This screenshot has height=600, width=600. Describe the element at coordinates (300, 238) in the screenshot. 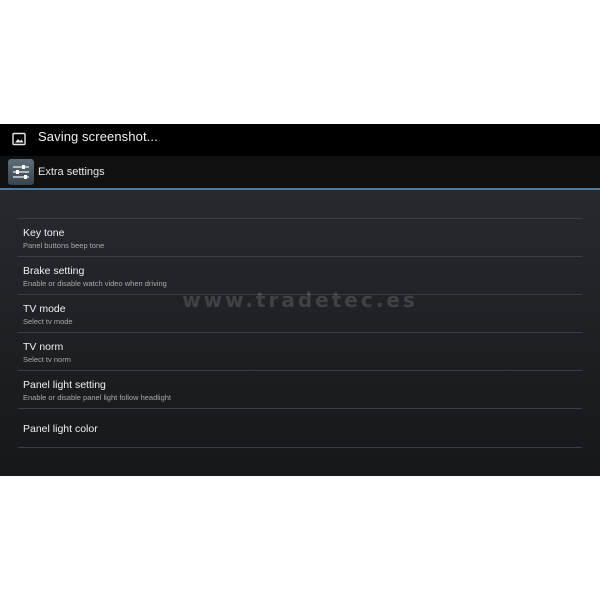

I see `setting-key-tone: Key tone Panel buttons beep tone` at that location.